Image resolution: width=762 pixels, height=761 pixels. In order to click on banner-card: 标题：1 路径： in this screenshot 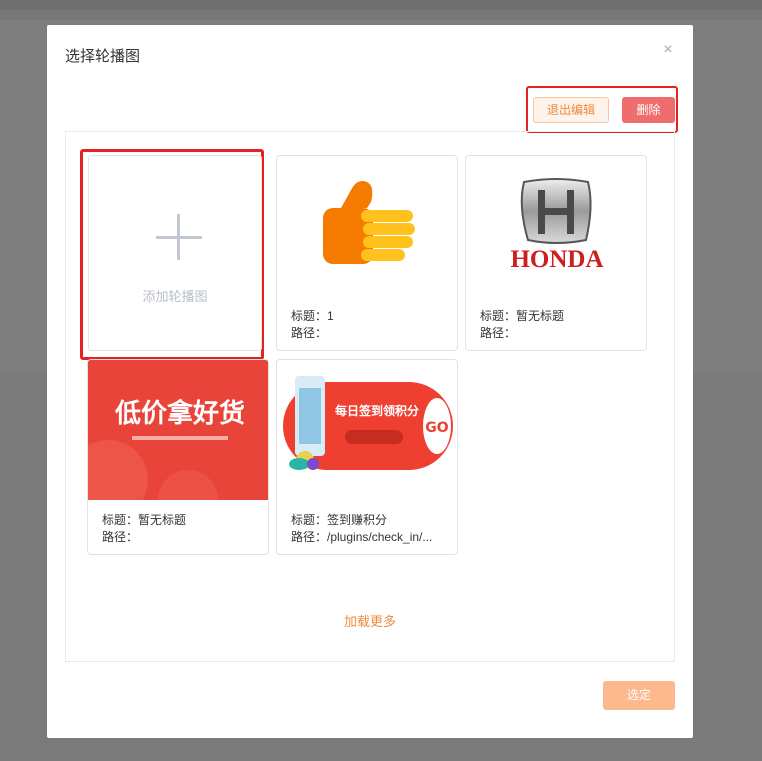, I will do `click(367, 253)`.